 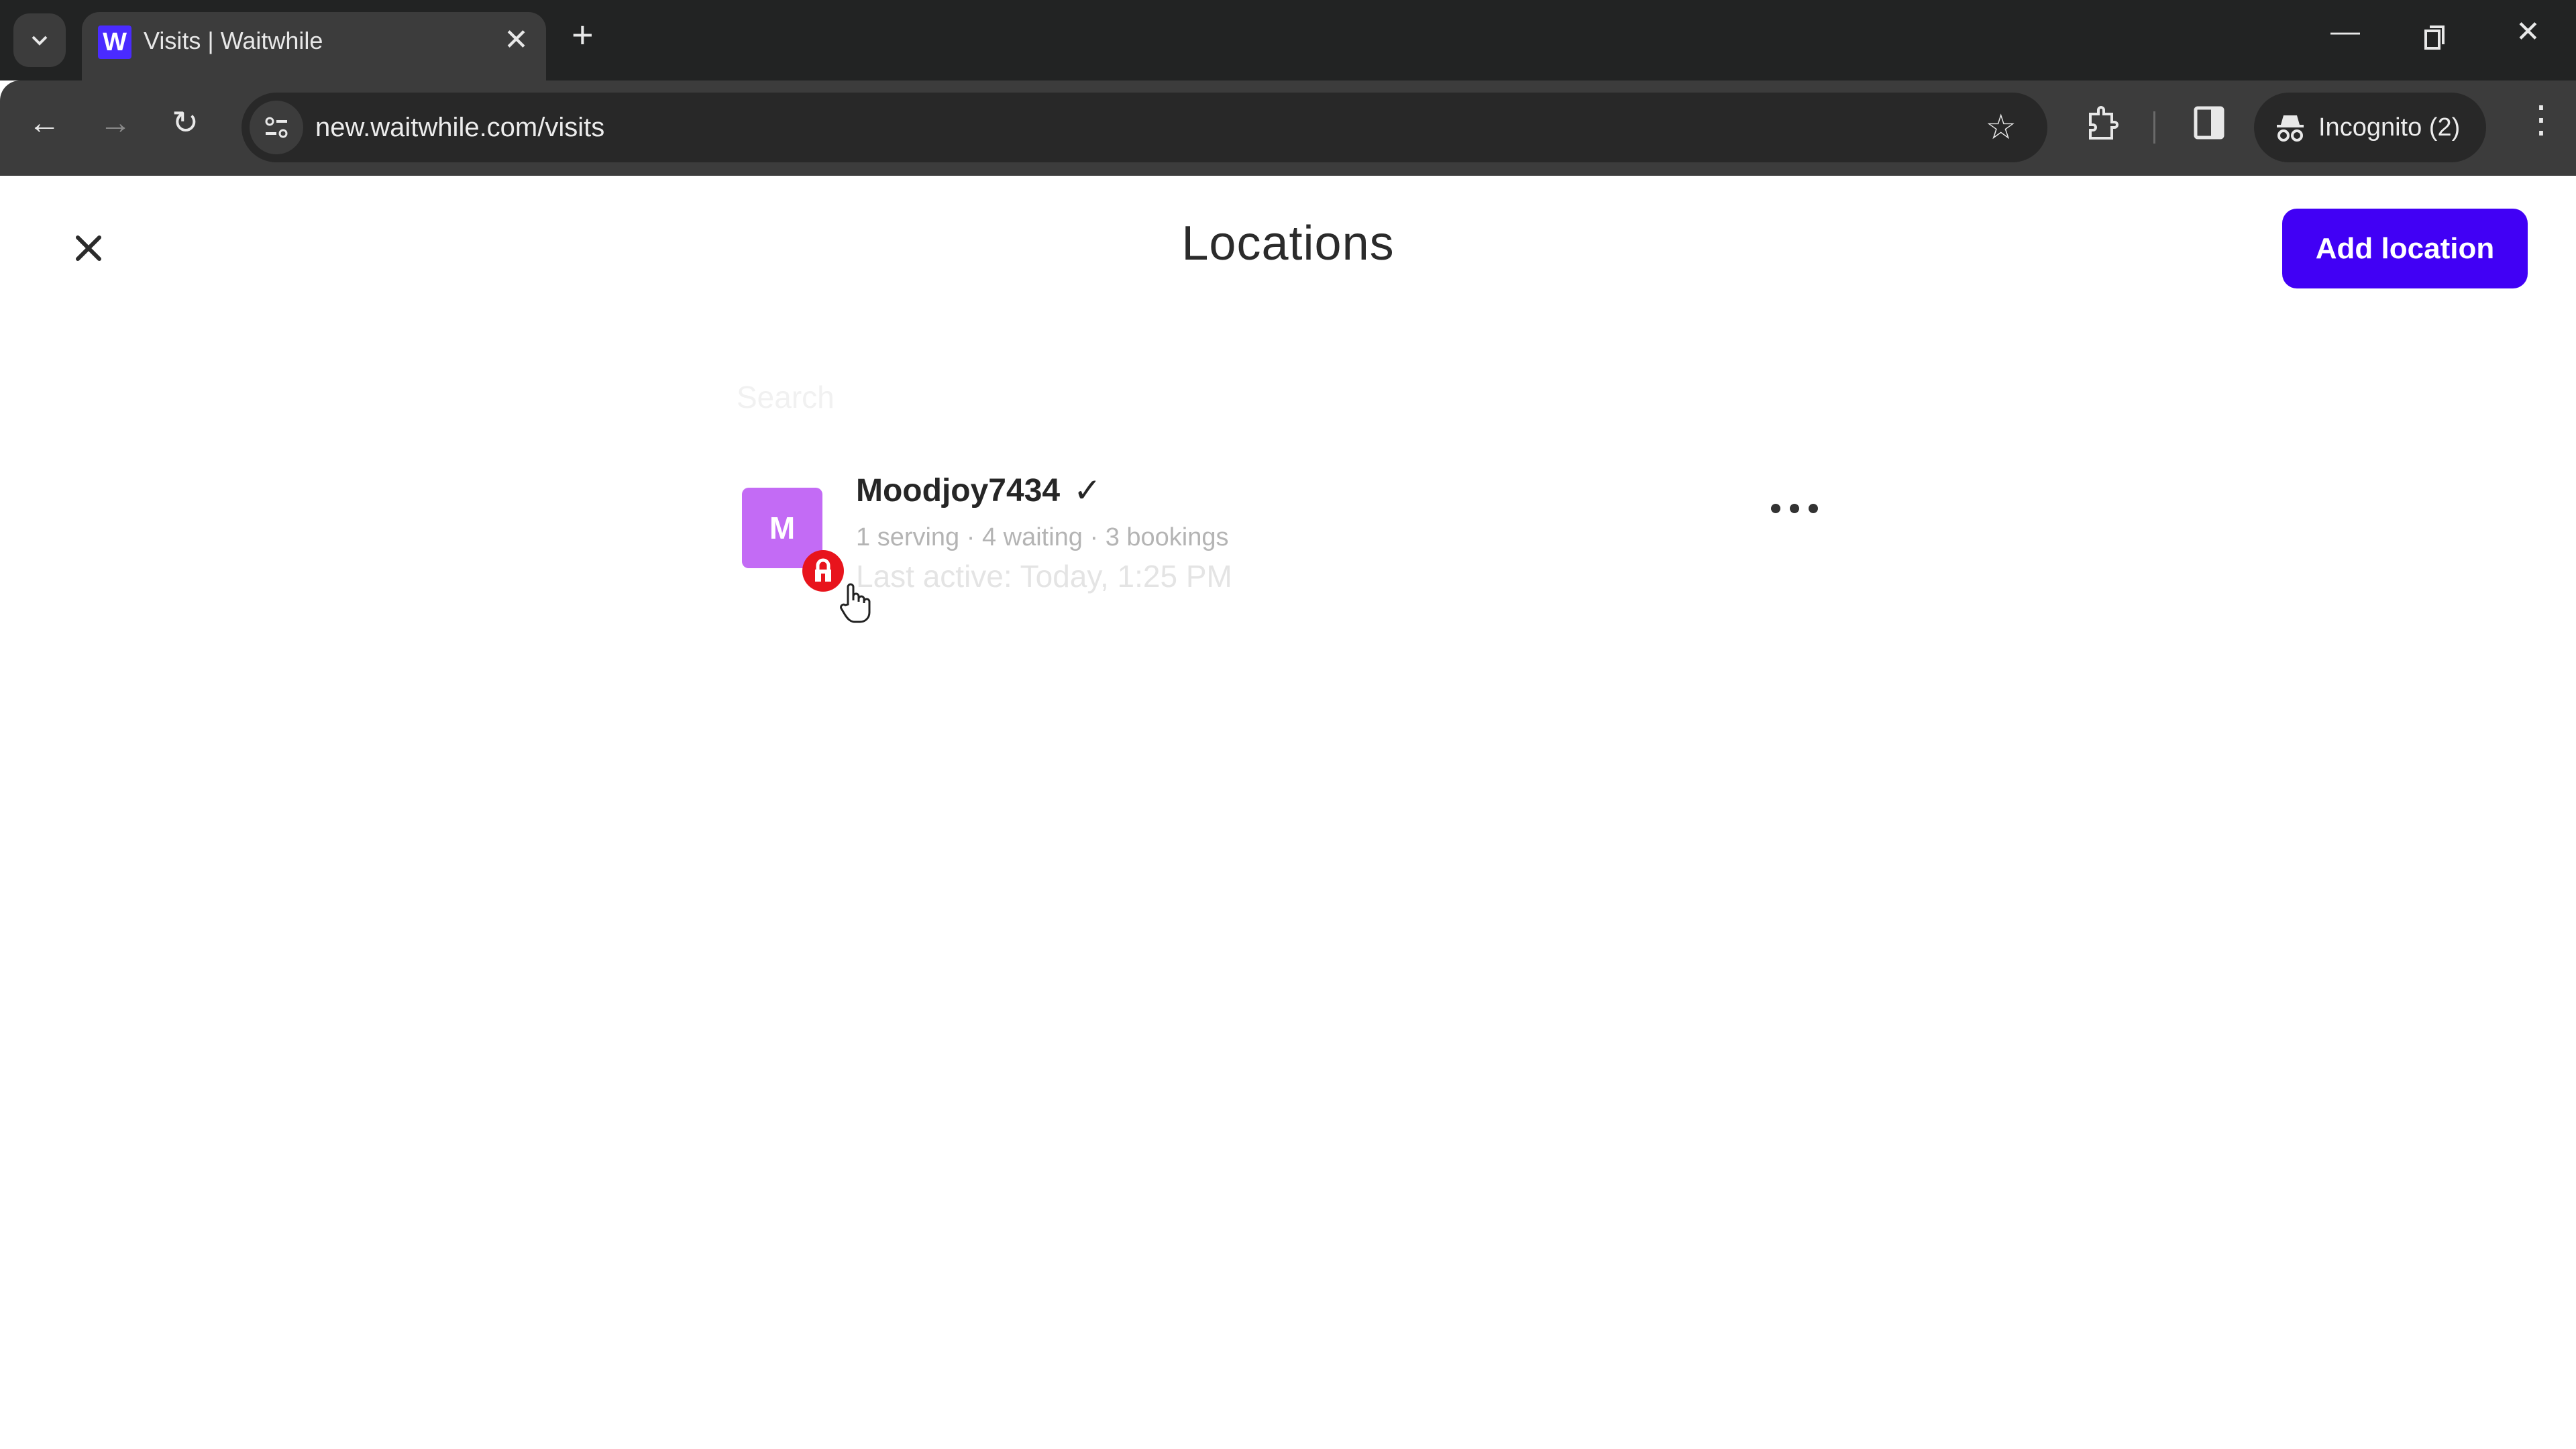 What do you see at coordinates (233, 40) in the screenshot?
I see `tab-title: Visits | Waitwhile` at bounding box center [233, 40].